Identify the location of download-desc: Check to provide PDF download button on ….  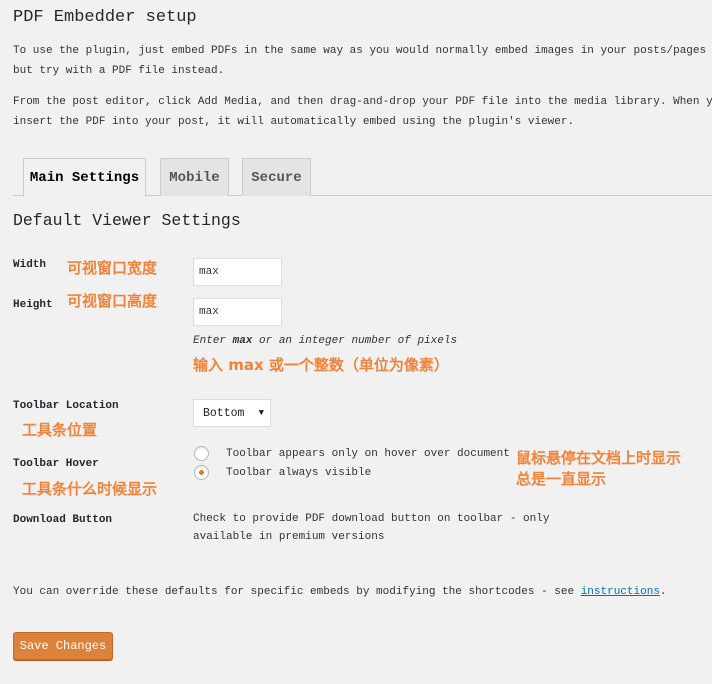
(371, 519).